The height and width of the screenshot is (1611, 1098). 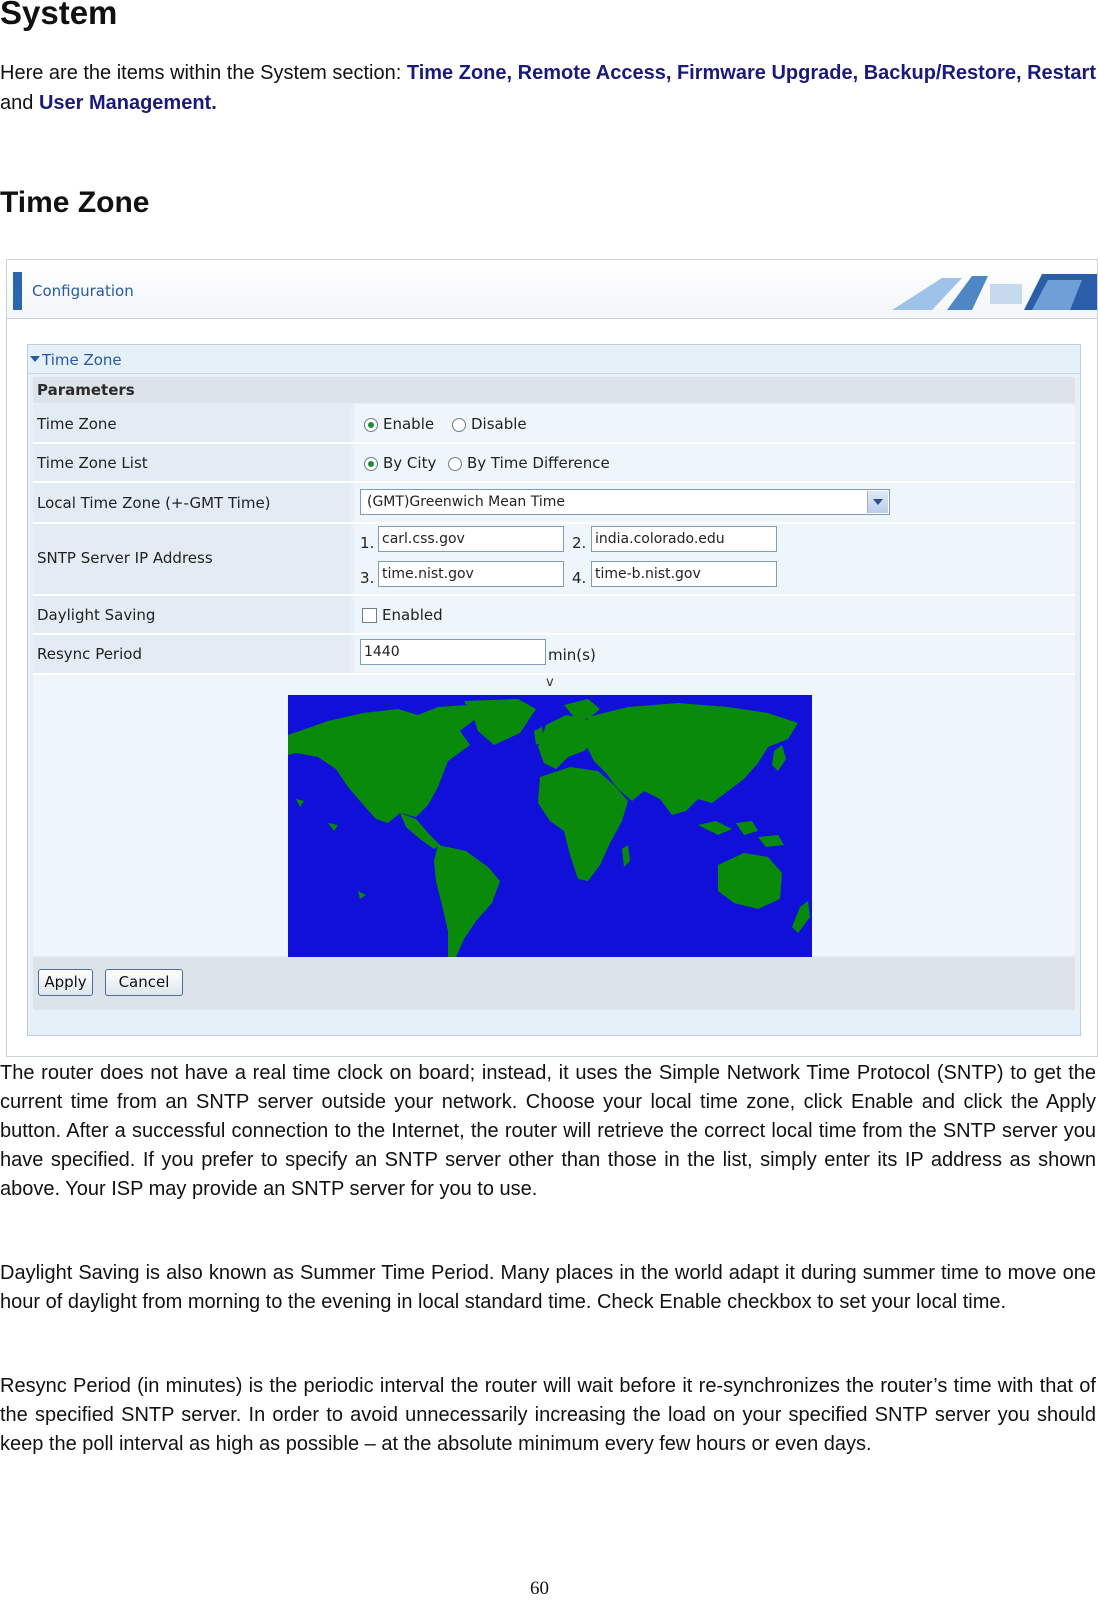 What do you see at coordinates (127, 103) in the screenshot?
I see `intro-highlight-user-management: User Management.` at bounding box center [127, 103].